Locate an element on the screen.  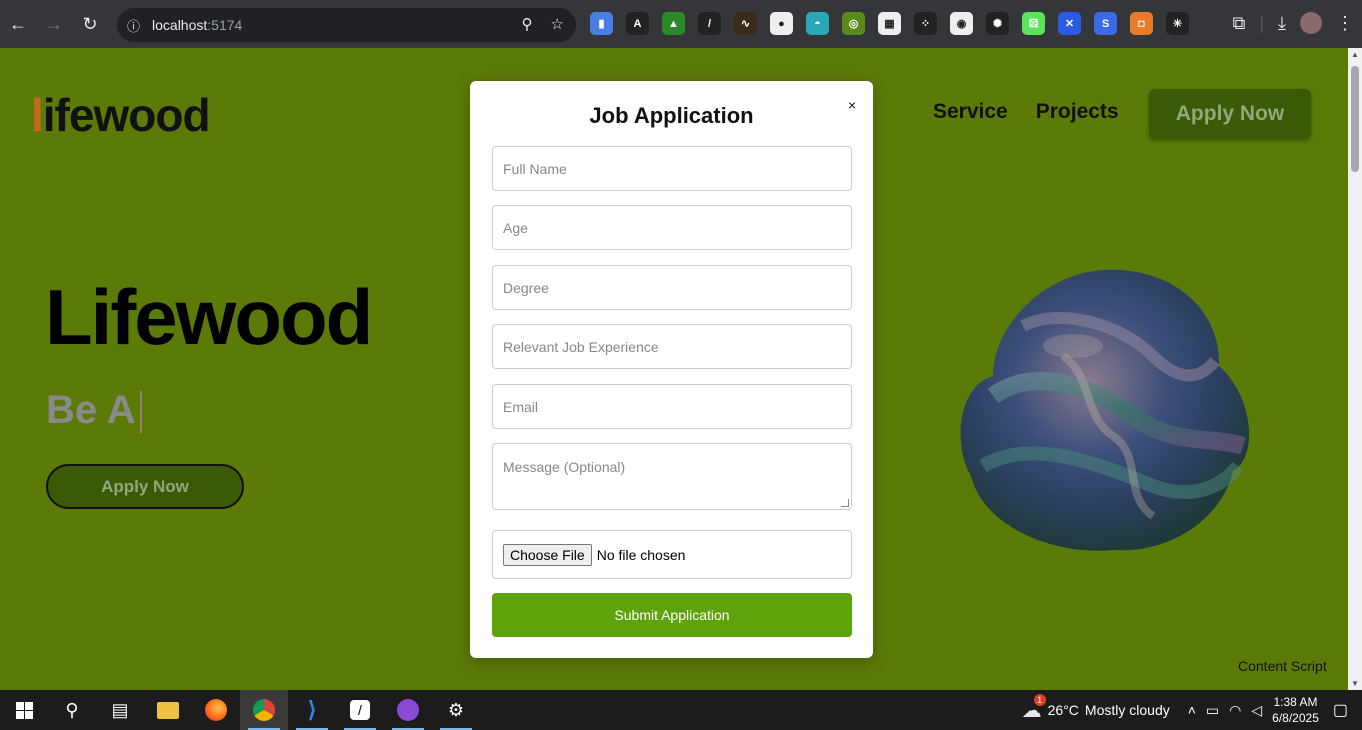
windows-start-icon is located at coordinates (24, 710).